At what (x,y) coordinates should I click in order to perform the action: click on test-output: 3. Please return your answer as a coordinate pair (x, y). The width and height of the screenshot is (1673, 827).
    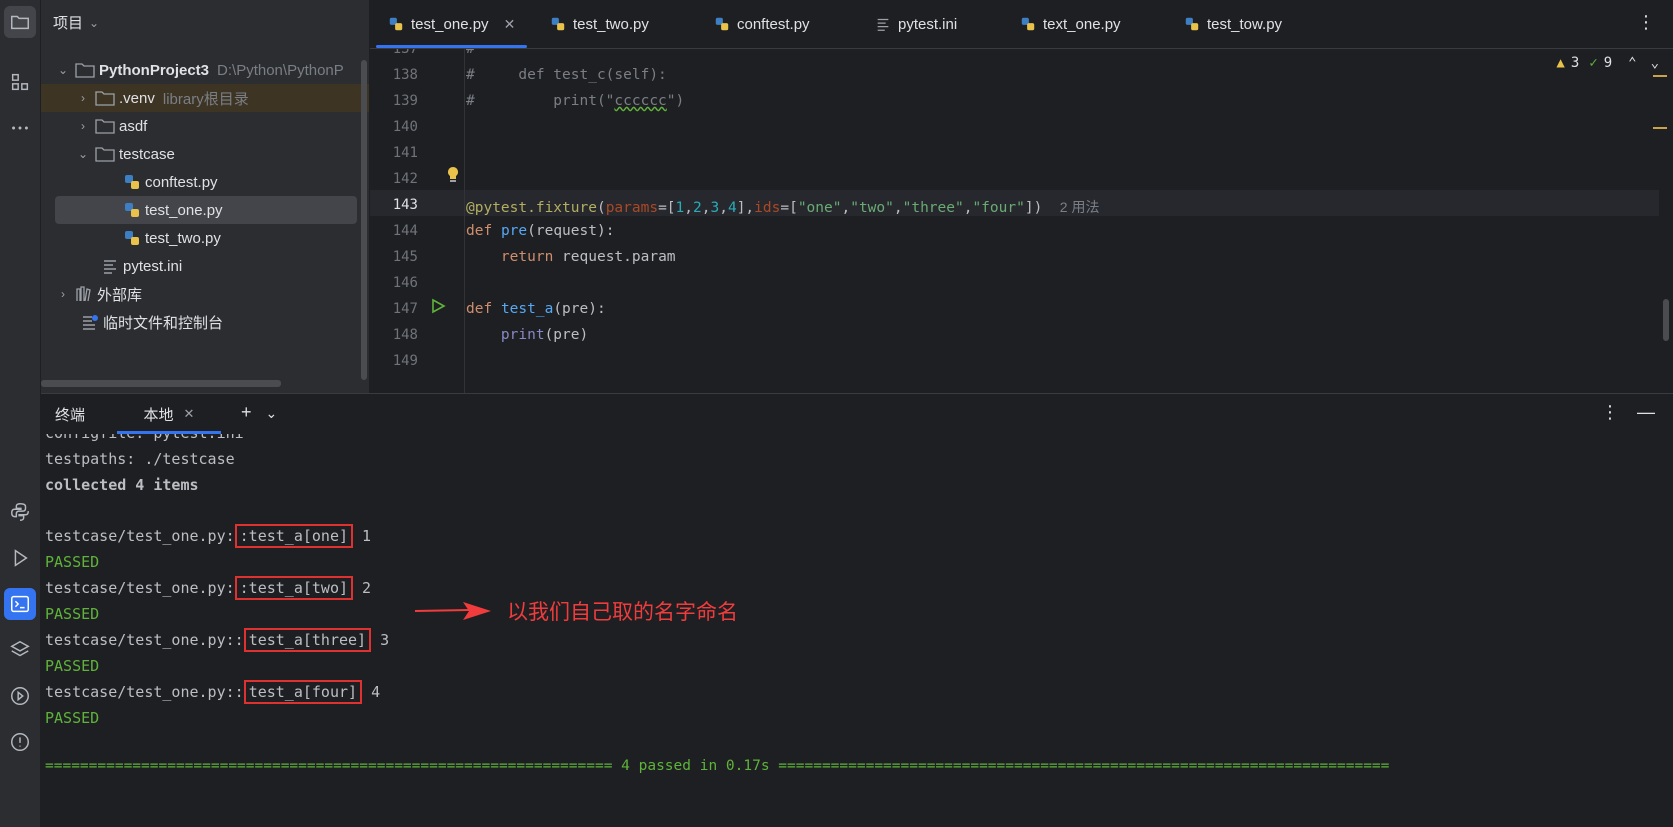
    Looking at the image, I should click on (380, 640).